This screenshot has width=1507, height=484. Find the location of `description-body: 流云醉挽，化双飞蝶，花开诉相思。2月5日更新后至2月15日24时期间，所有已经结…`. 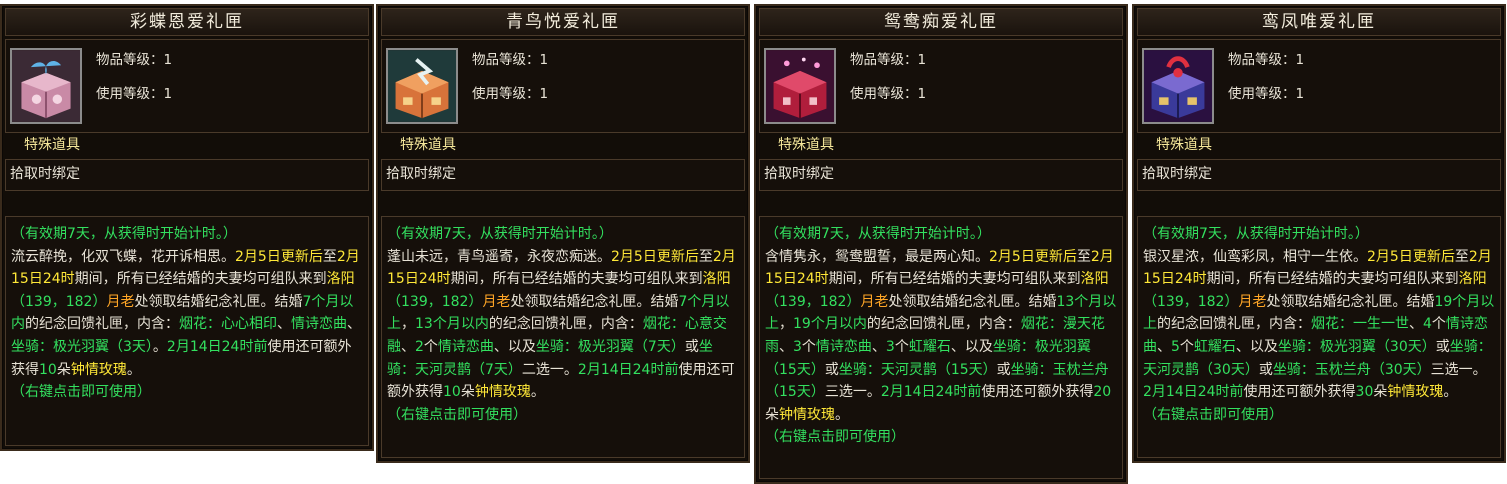

description-body: 流云醉挽，化双飞蝶，花开诉相思。2月5日更新后至2月15日24时期间，所有已经结… is located at coordinates (187, 314).